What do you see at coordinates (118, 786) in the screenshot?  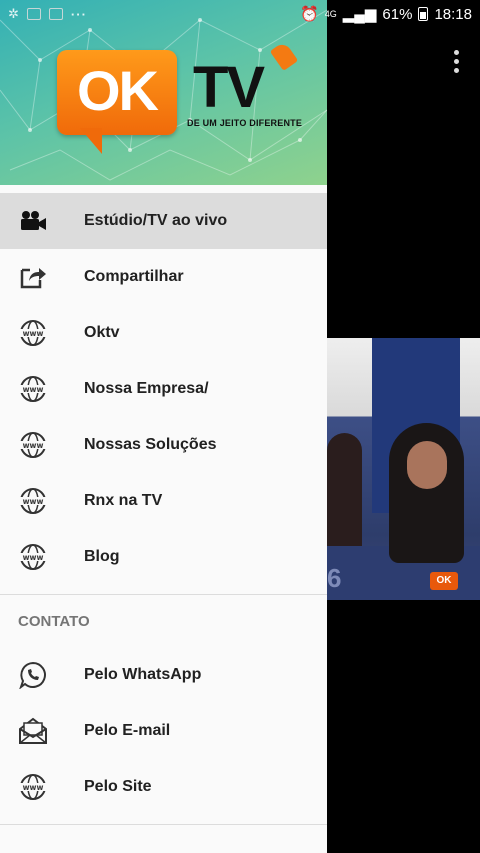 I see `menu-item-label: Pelo Site` at bounding box center [118, 786].